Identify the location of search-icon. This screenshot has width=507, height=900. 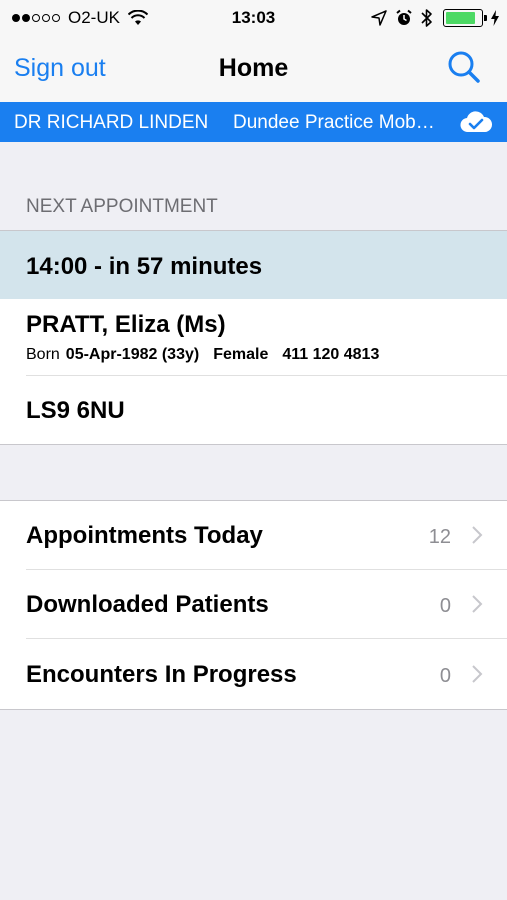
(464, 67).